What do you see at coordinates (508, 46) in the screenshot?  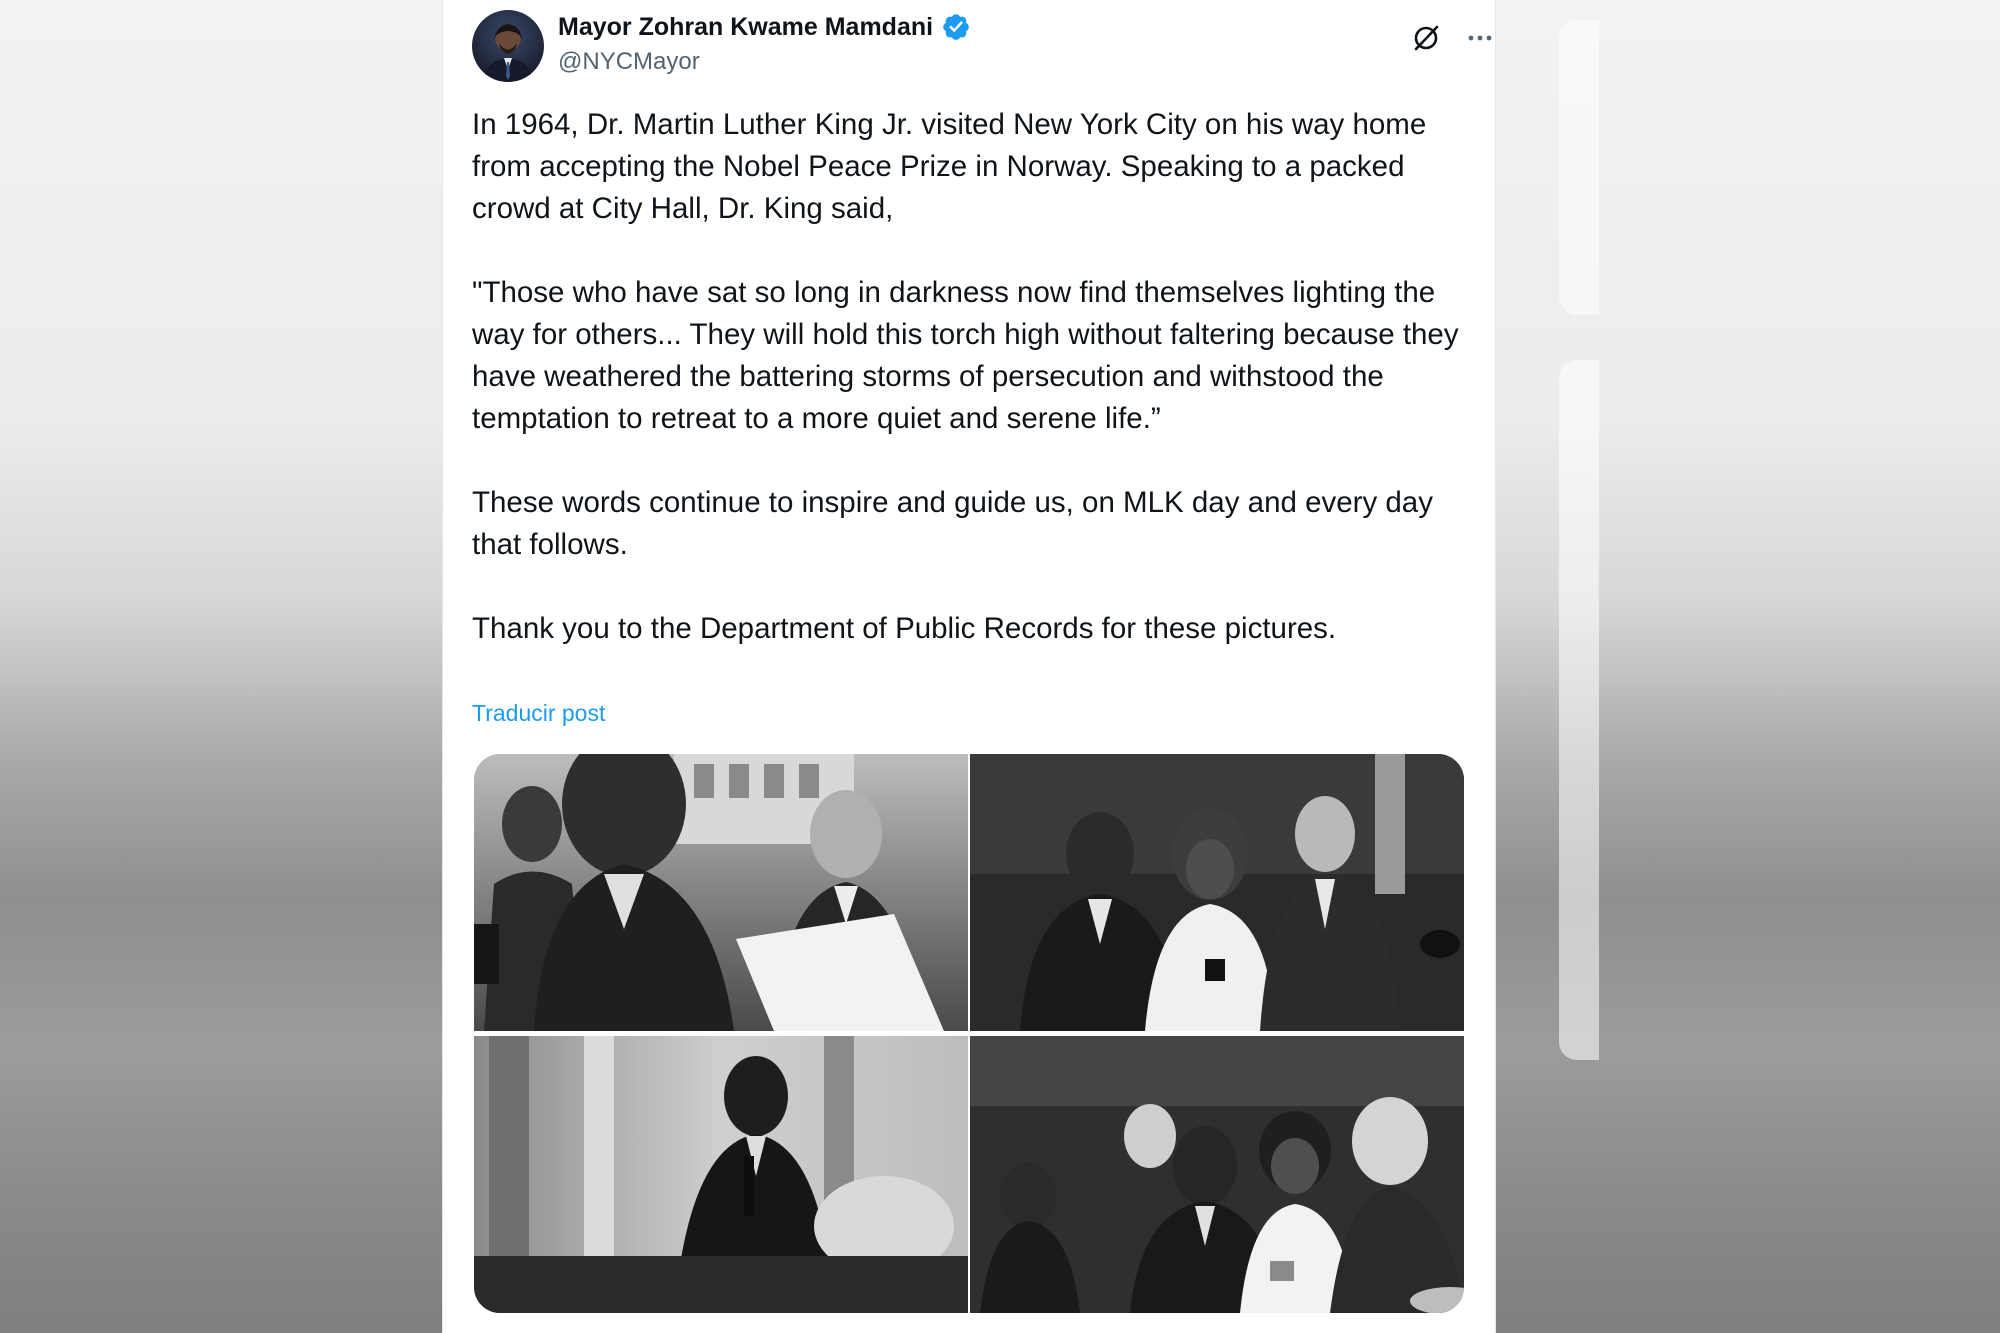 I see `avatar` at bounding box center [508, 46].